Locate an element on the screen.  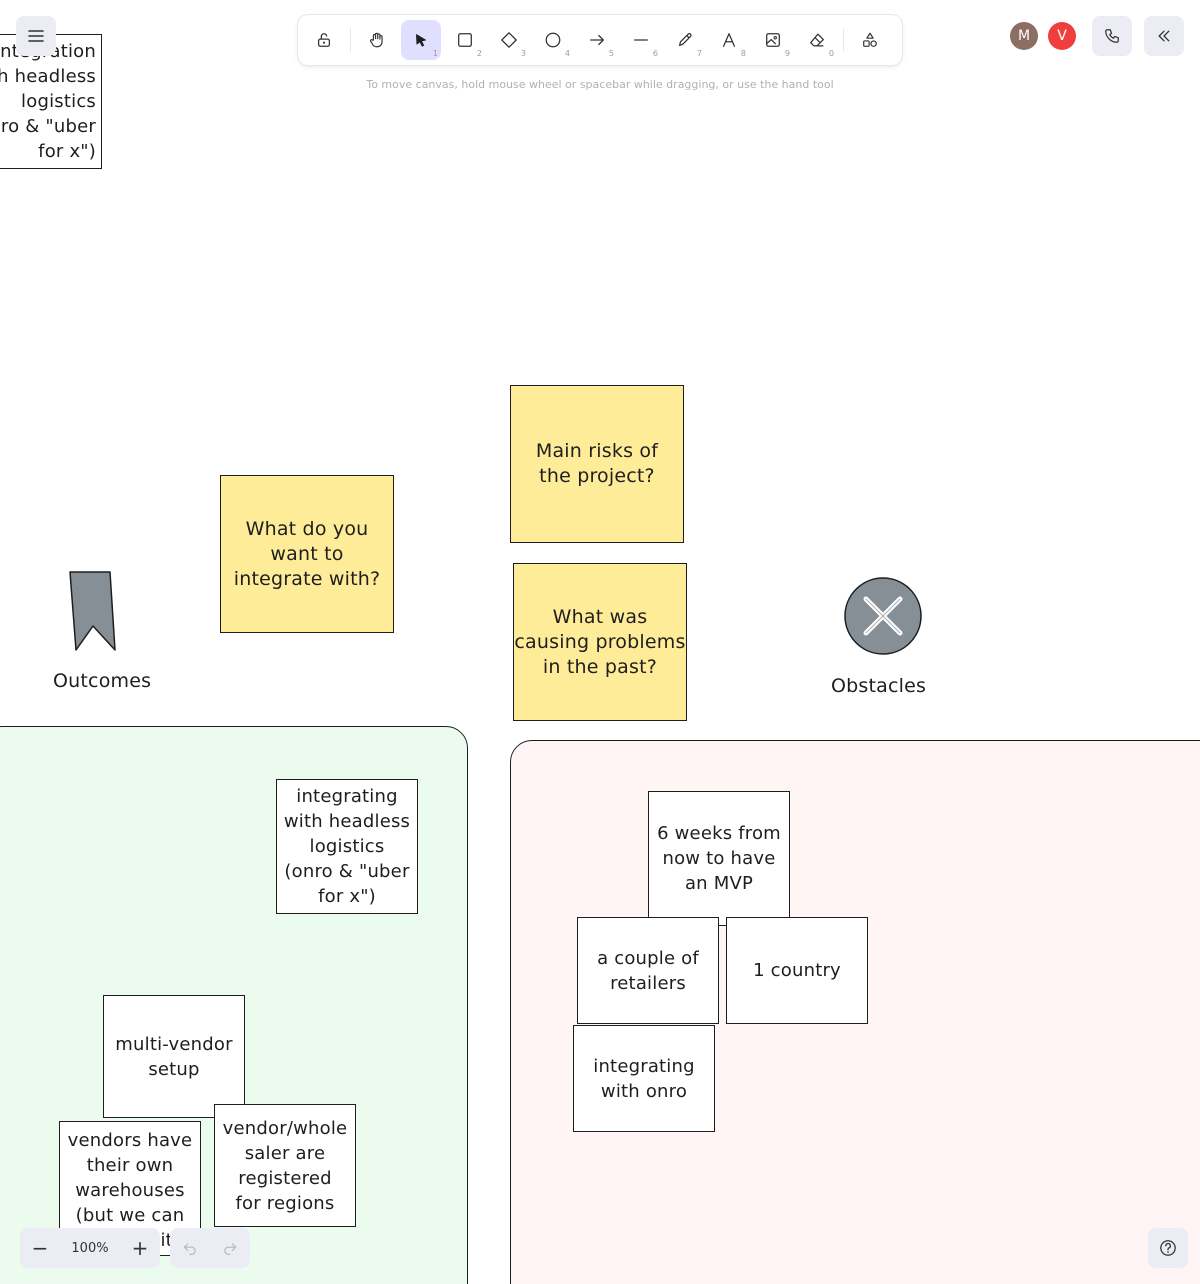
line-icon is located at coordinates (641, 40).